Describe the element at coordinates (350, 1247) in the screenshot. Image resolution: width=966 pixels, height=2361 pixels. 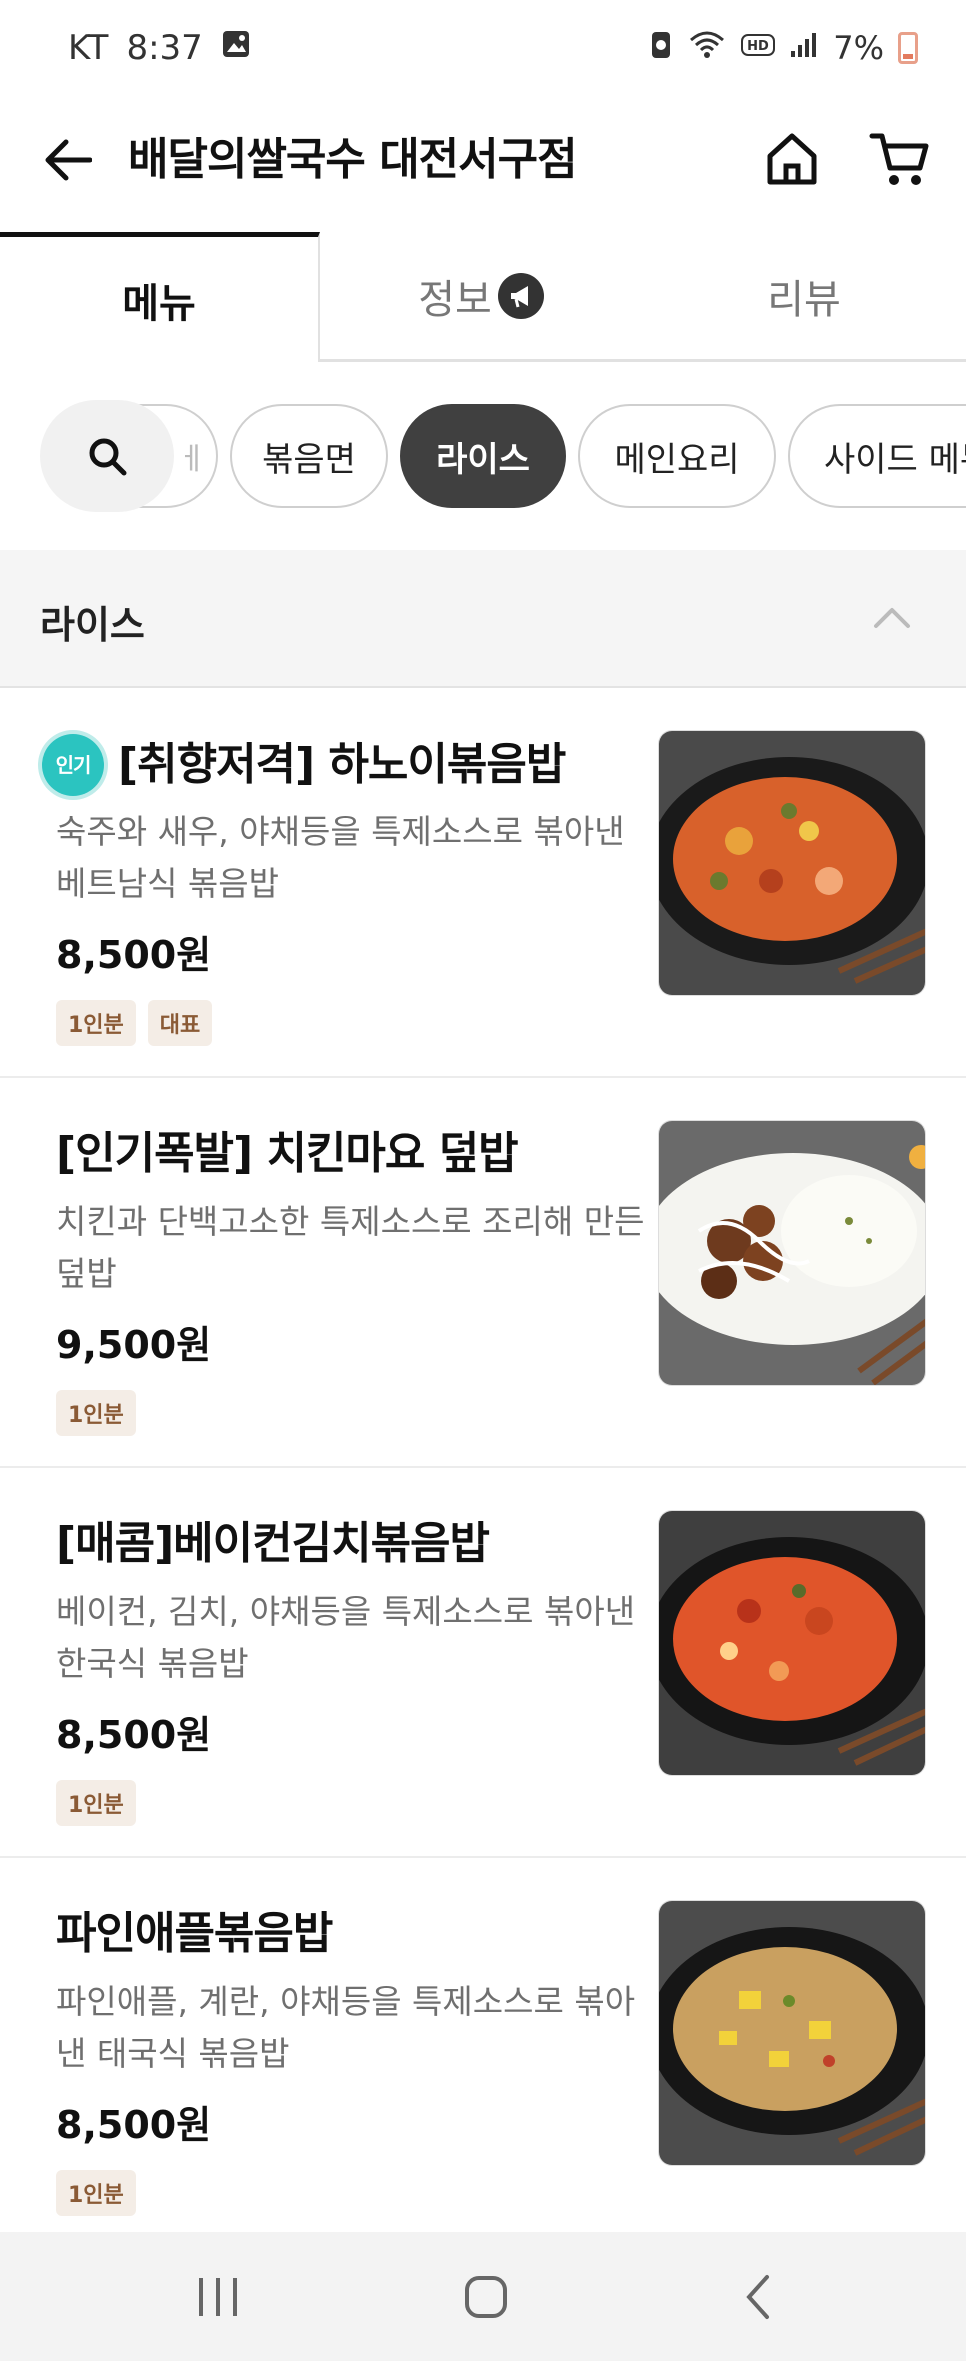
I see `menu-item-description: 치킨과 단백고소한 특제소스로 조리해 만든 덮밥` at that location.